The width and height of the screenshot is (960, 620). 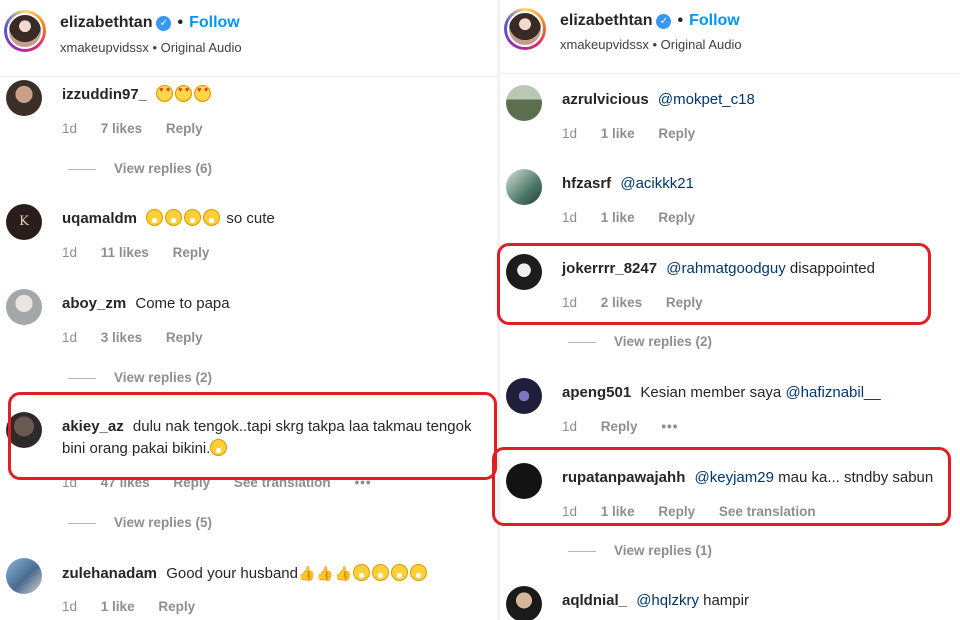 What do you see at coordinates (586, 183) in the screenshot?
I see `comment-username: hfzasrf` at bounding box center [586, 183].